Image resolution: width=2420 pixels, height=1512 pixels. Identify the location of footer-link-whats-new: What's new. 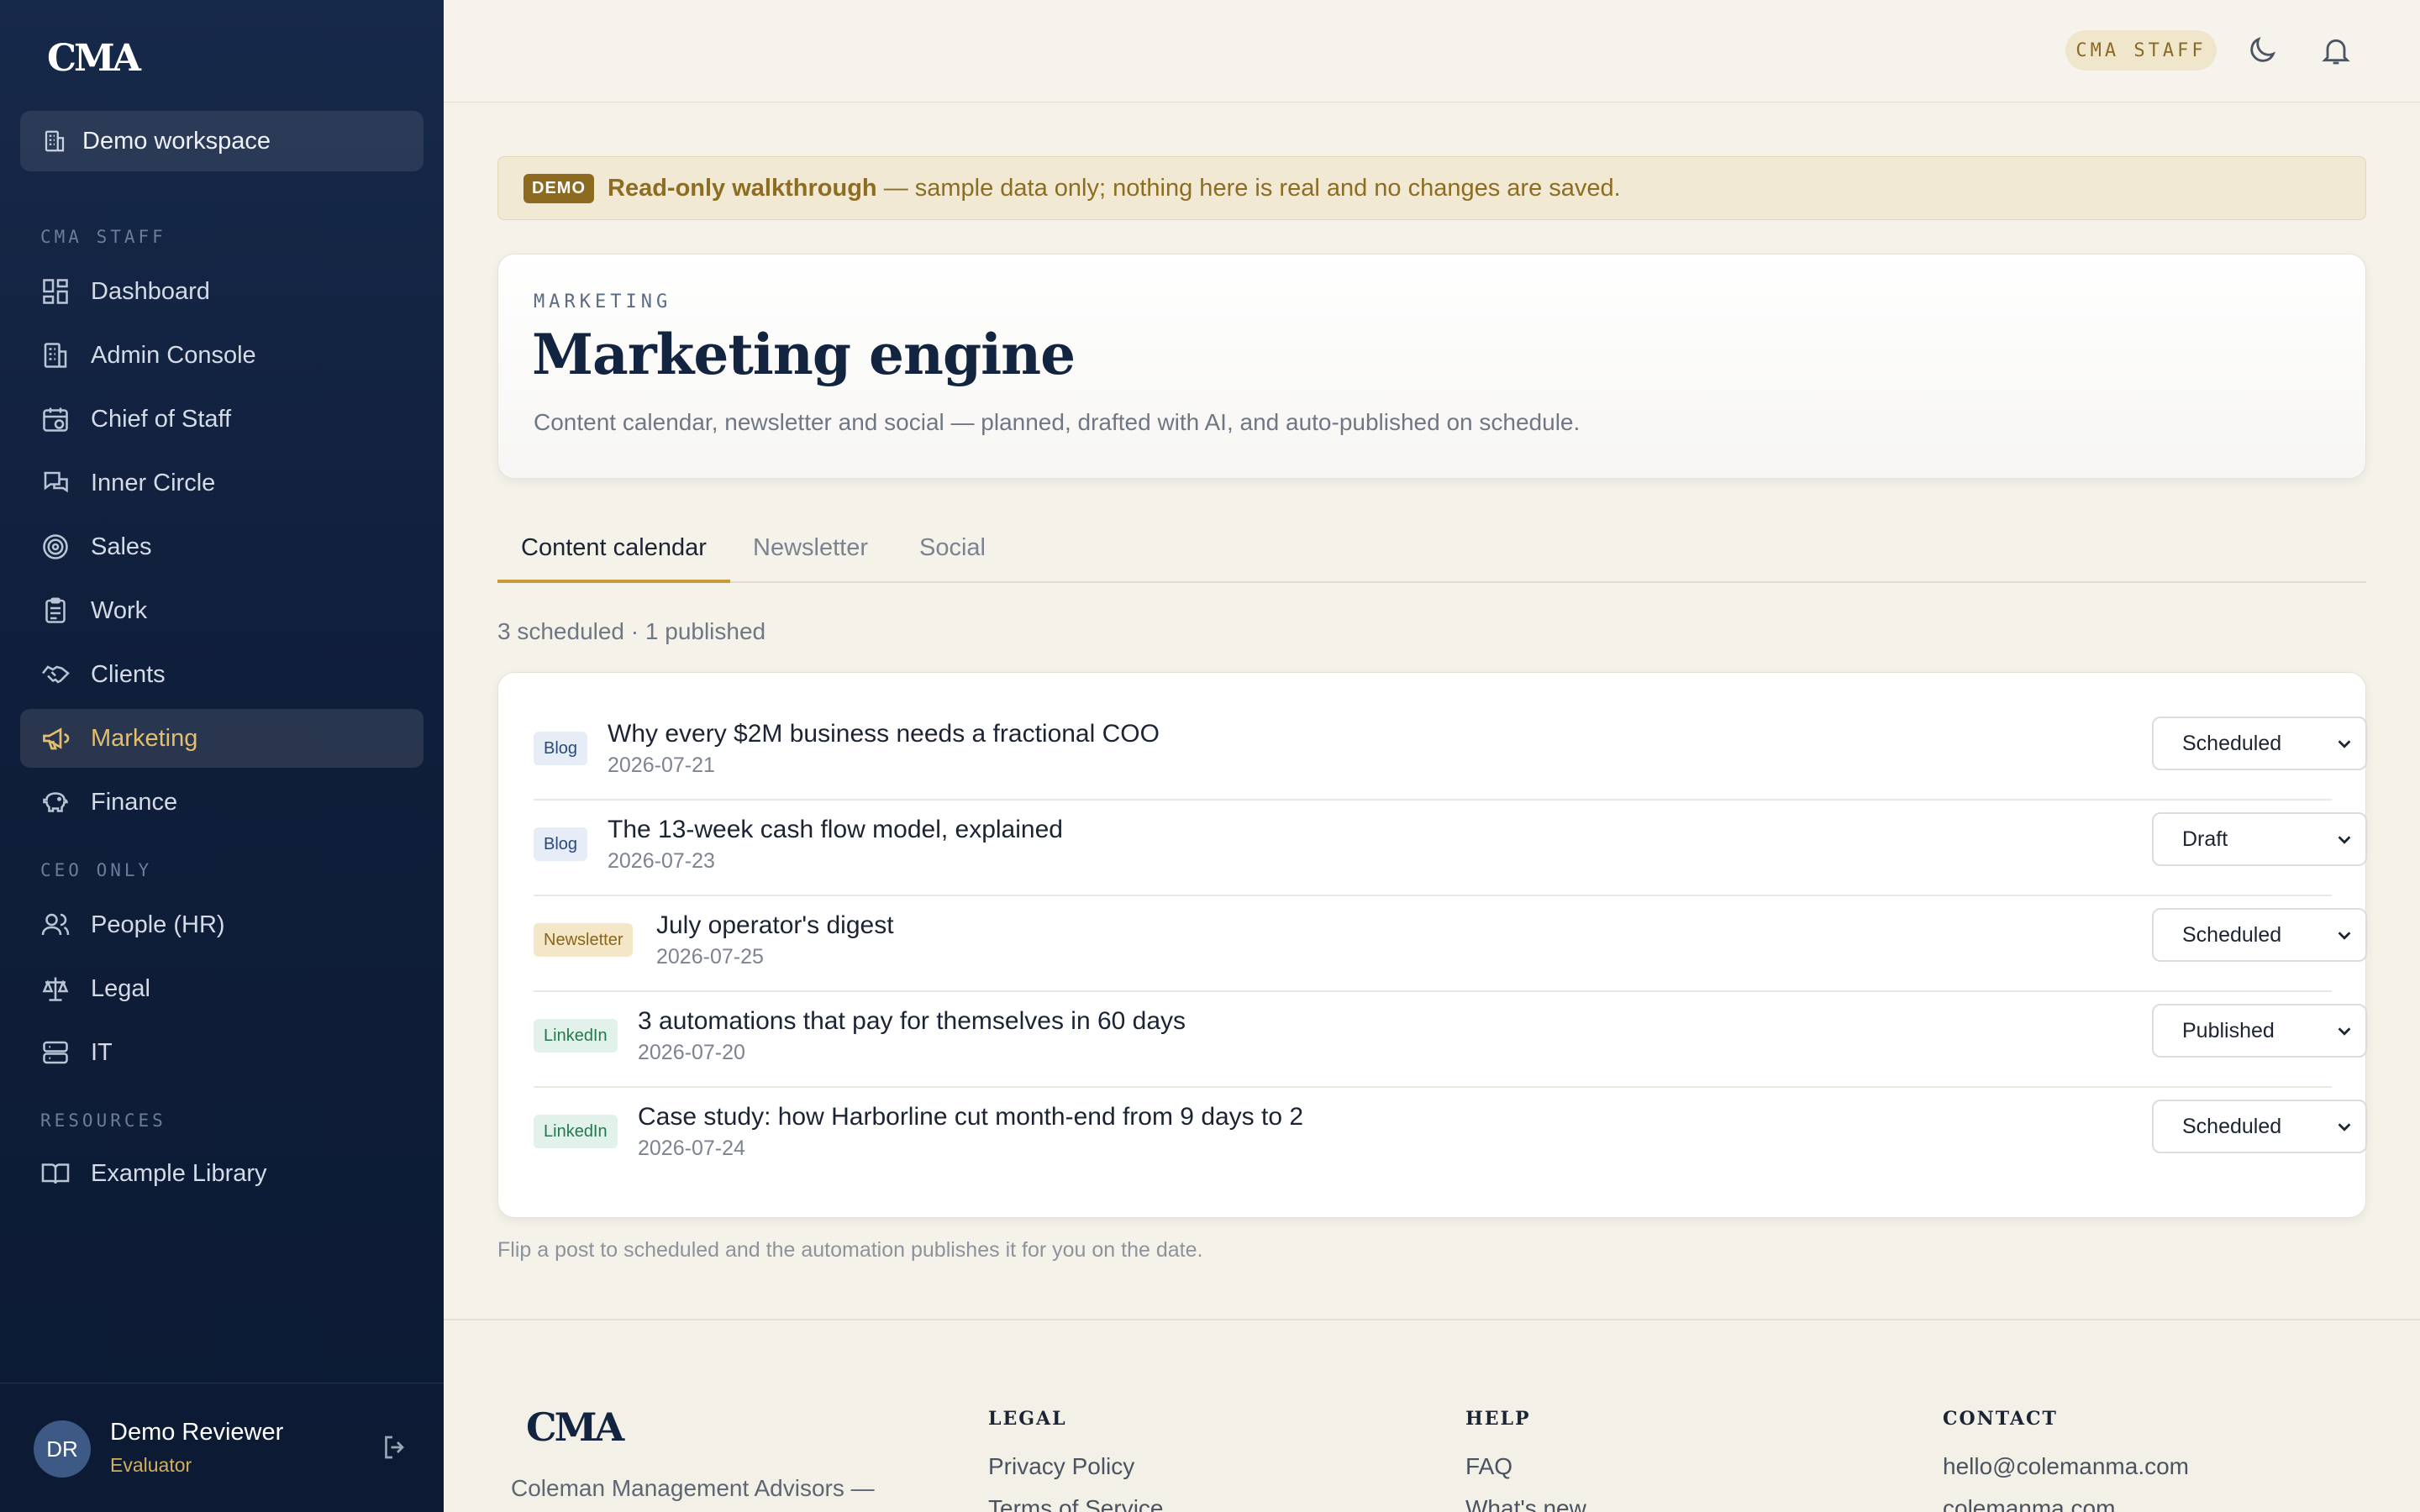
(1526, 1503).